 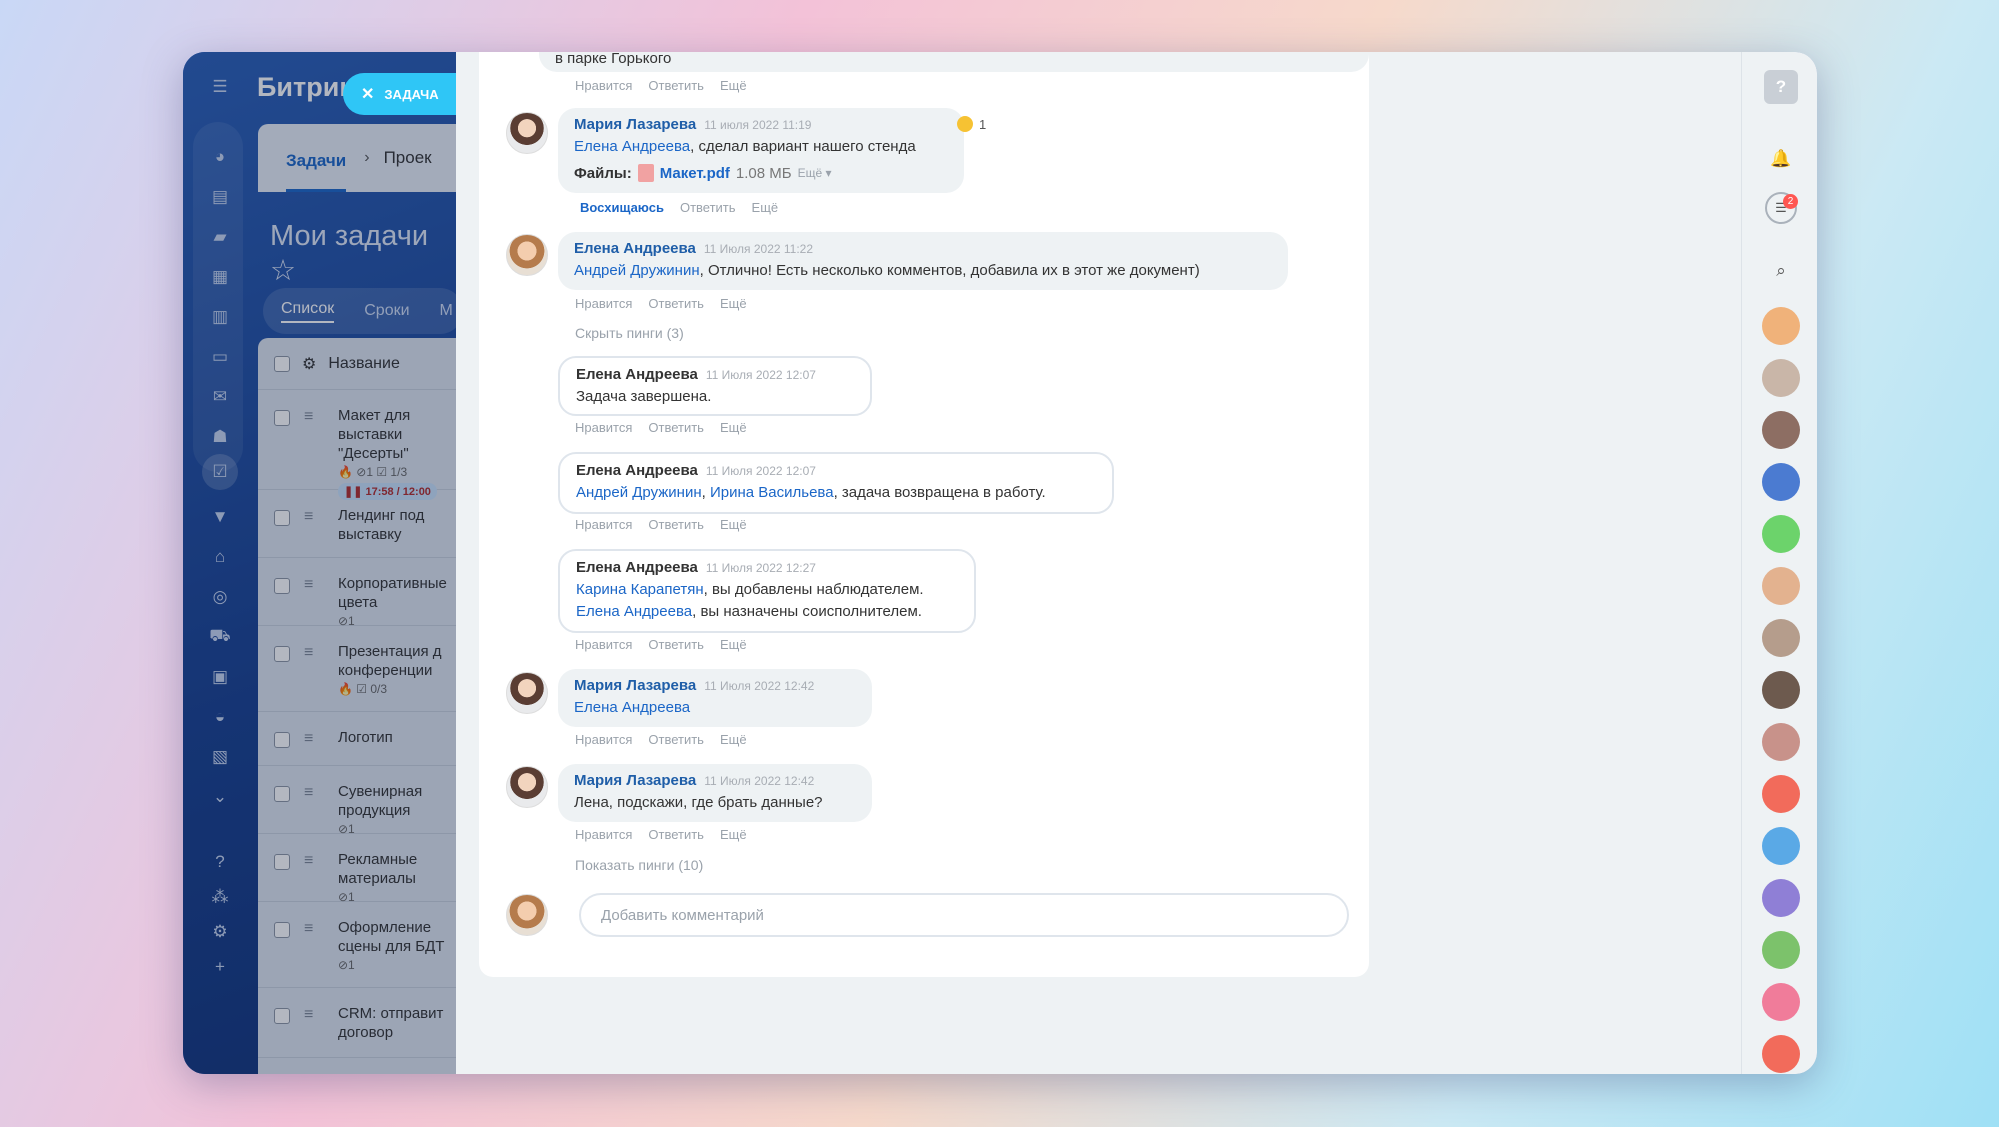 I want to click on comment-date: 11 июля 2022 11:19, so click(x=757, y=125).